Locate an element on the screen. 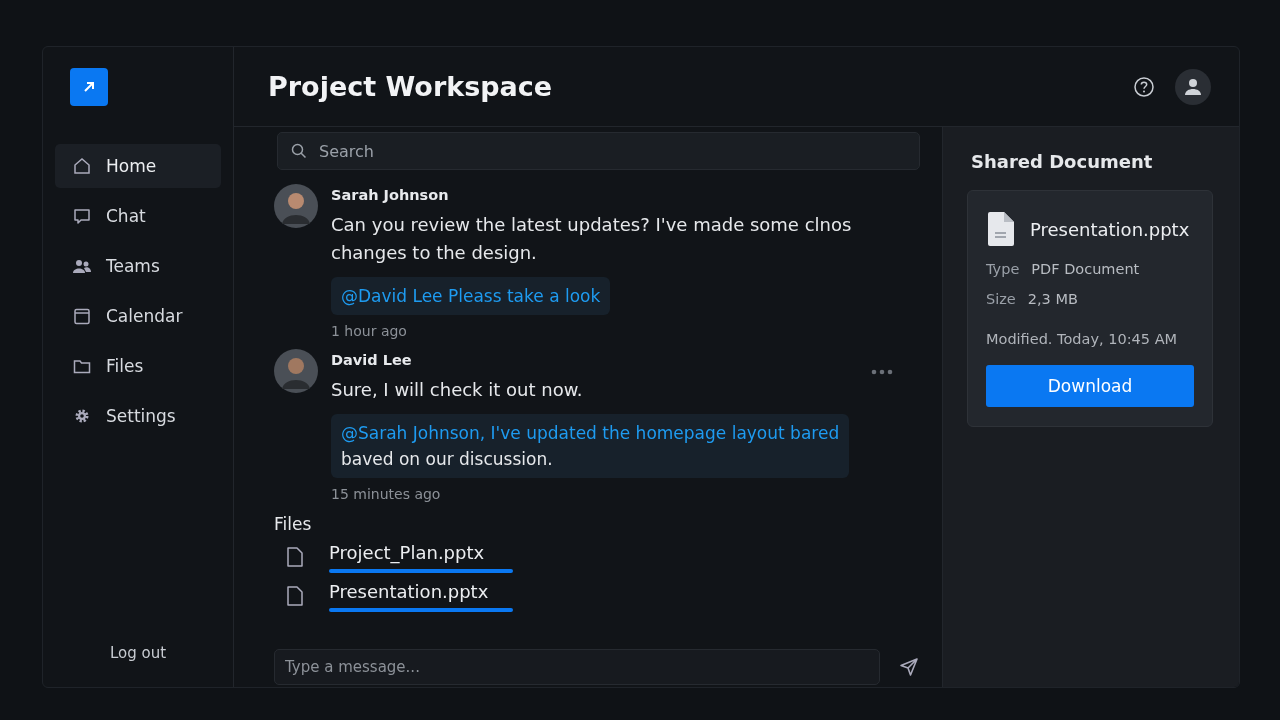 This screenshot has width=1280, height=720. sidebar-item: Teams is located at coordinates (138, 266).